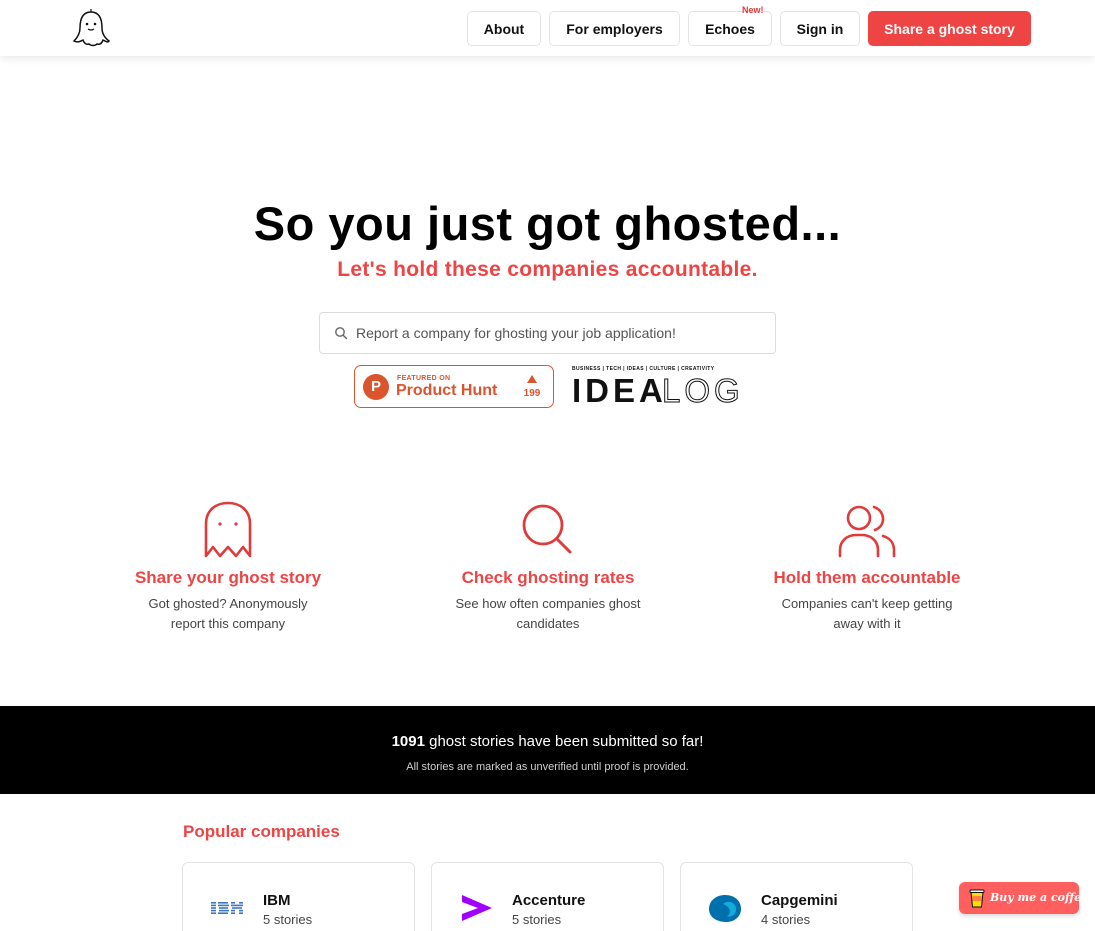 The height and width of the screenshot is (931, 1095). What do you see at coordinates (424, 378) in the screenshot?
I see `ph-featured-label: FEATURED ON` at bounding box center [424, 378].